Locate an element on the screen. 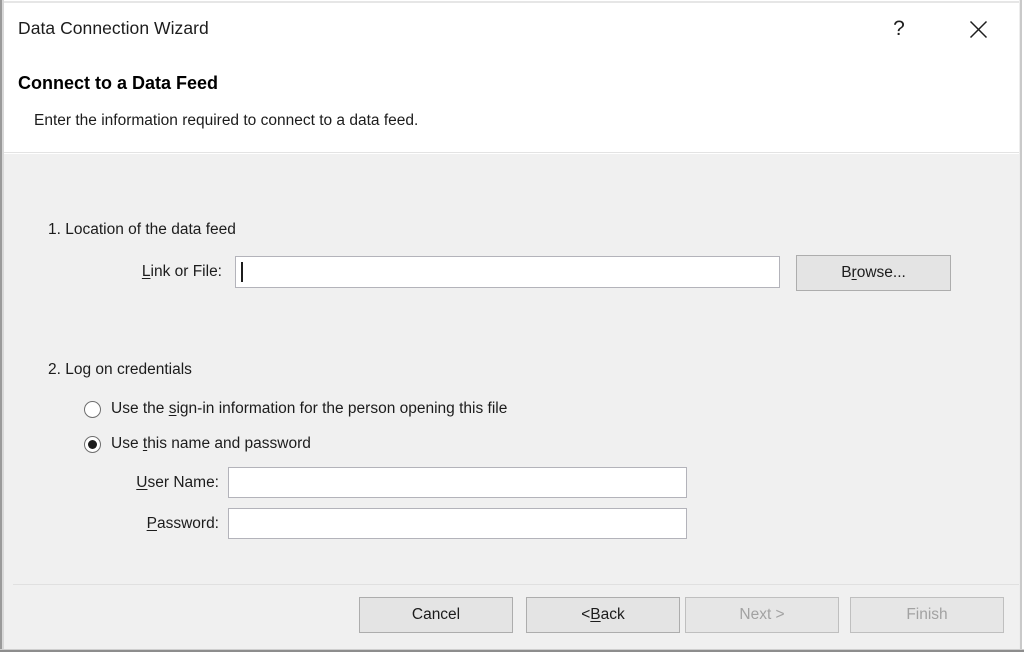 The width and height of the screenshot is (1024, 654). question-mark-icon: ? is located at coordinates (899, 28).